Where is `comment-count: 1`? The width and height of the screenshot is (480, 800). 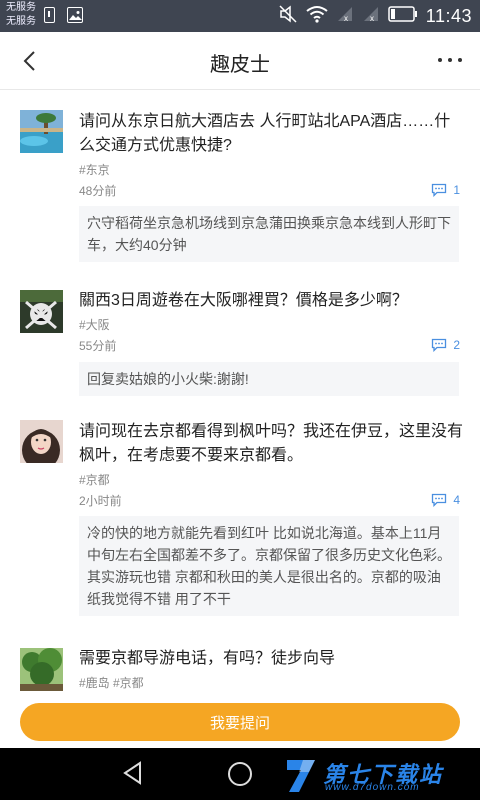 comment-count: 1 is located at coordinates (445, 190).